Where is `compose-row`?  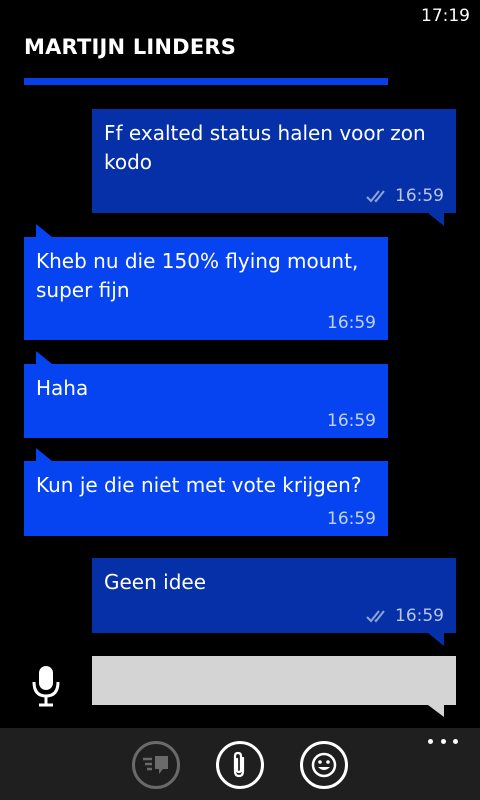 compose-row is located at coordinates (240, 687).